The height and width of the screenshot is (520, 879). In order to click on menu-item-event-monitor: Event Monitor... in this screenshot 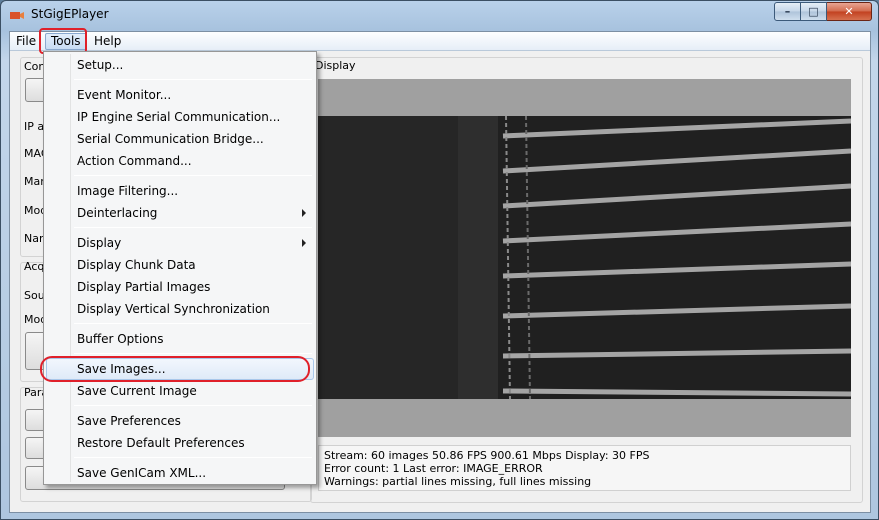, I will do `click(180, 95)`.